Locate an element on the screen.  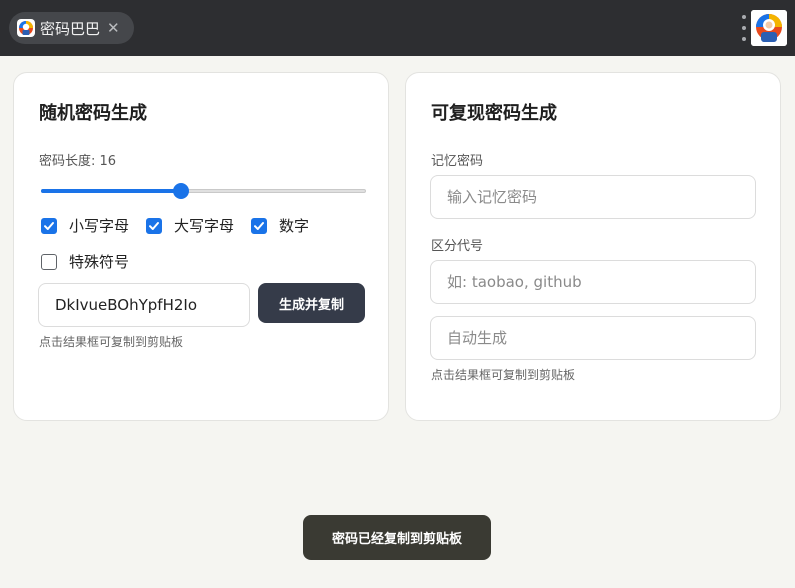
browser-toolbar: 密码巴巴 ✕ is located at coordinates (397, 28).